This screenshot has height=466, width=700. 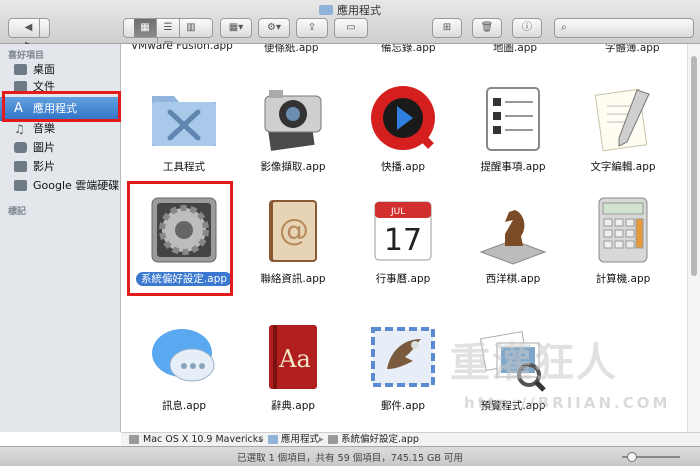 What do you see at coordinates (397, 212) in the screenshot?
I see `calendar-month-text: JUL` at bounding box center [397, 212].